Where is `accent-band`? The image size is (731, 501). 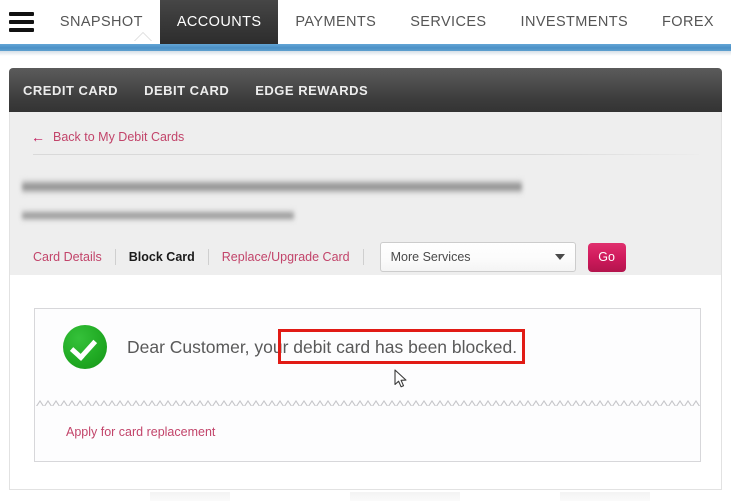 accent-band is located at coordinates (365, 47).